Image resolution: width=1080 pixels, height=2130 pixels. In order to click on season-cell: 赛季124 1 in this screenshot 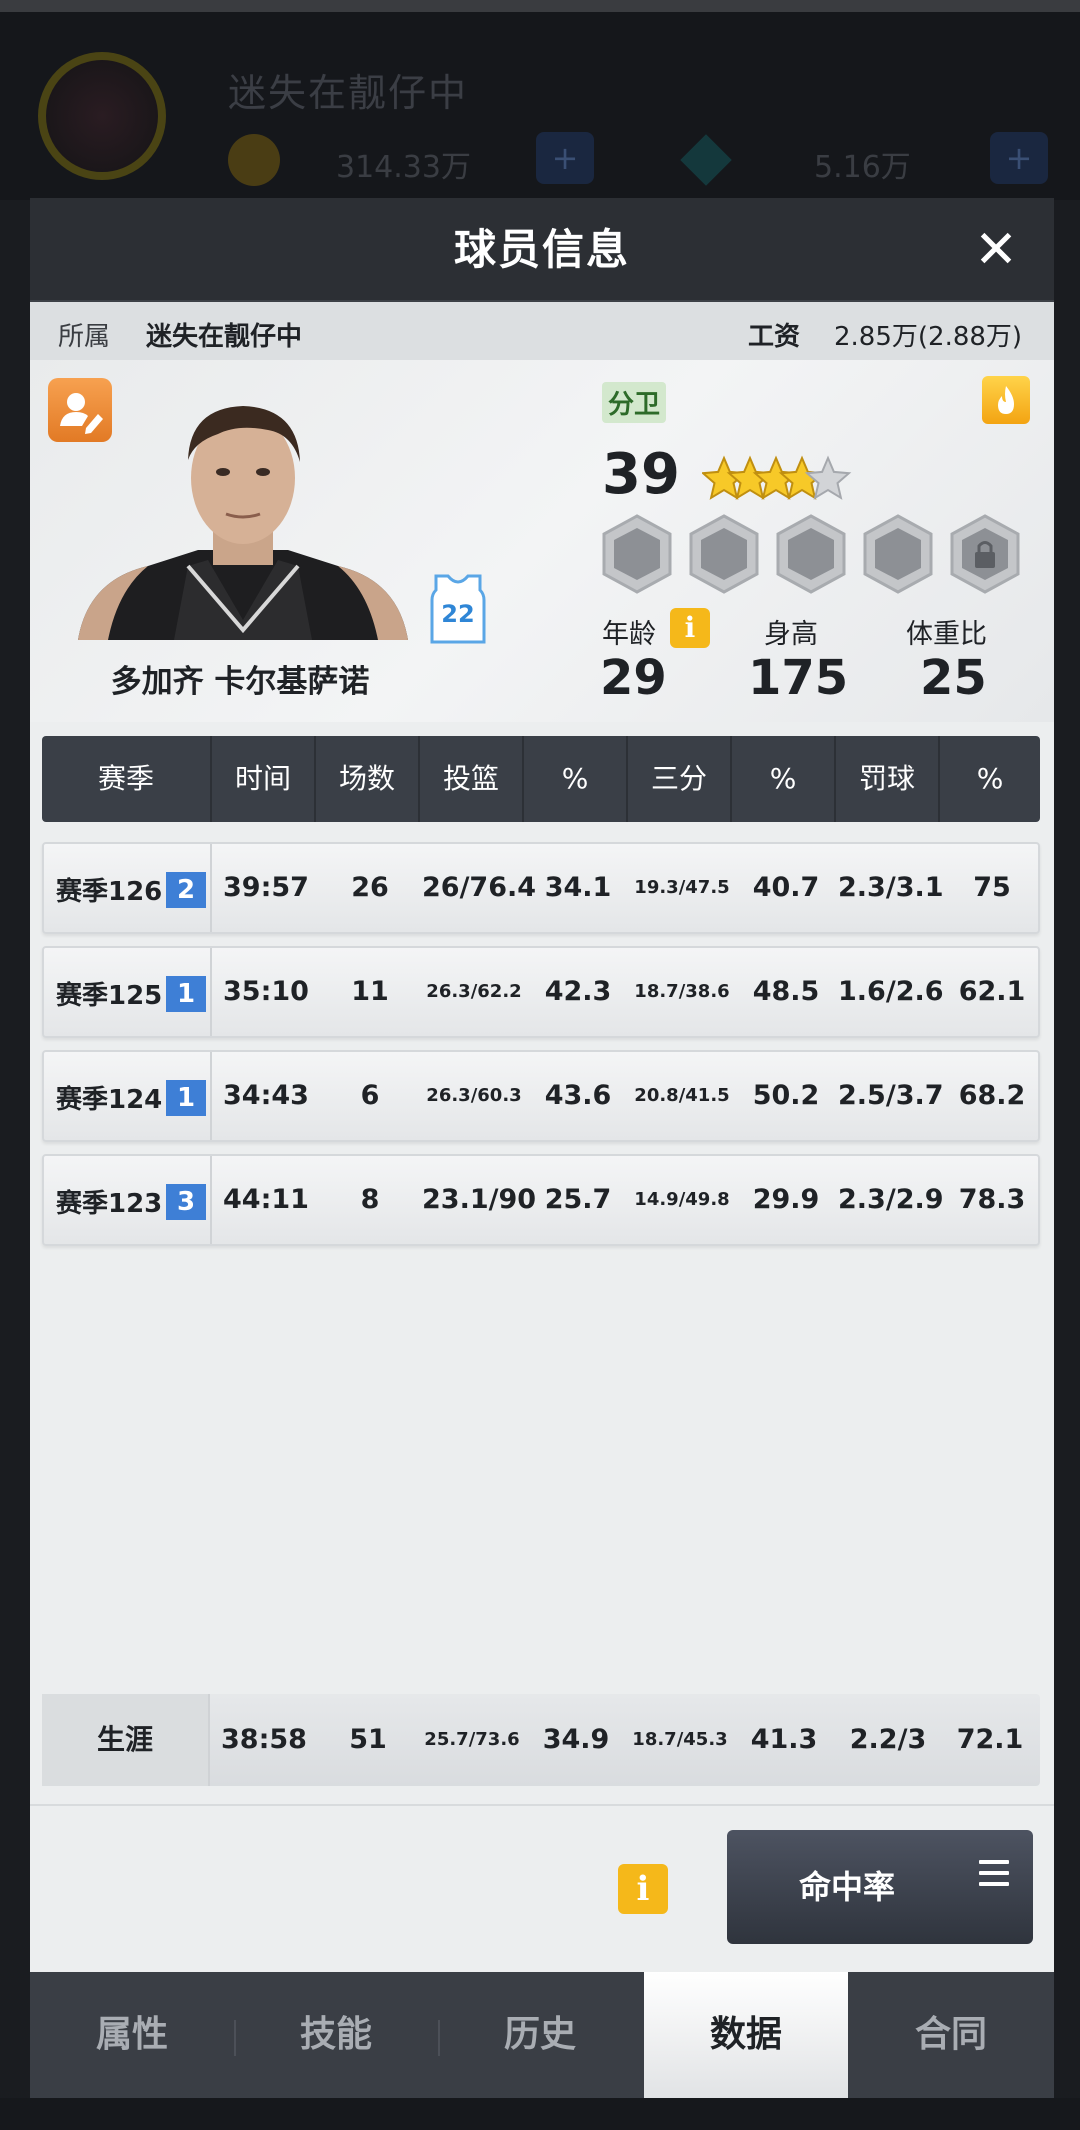, I will do `click(128, 1096)`.